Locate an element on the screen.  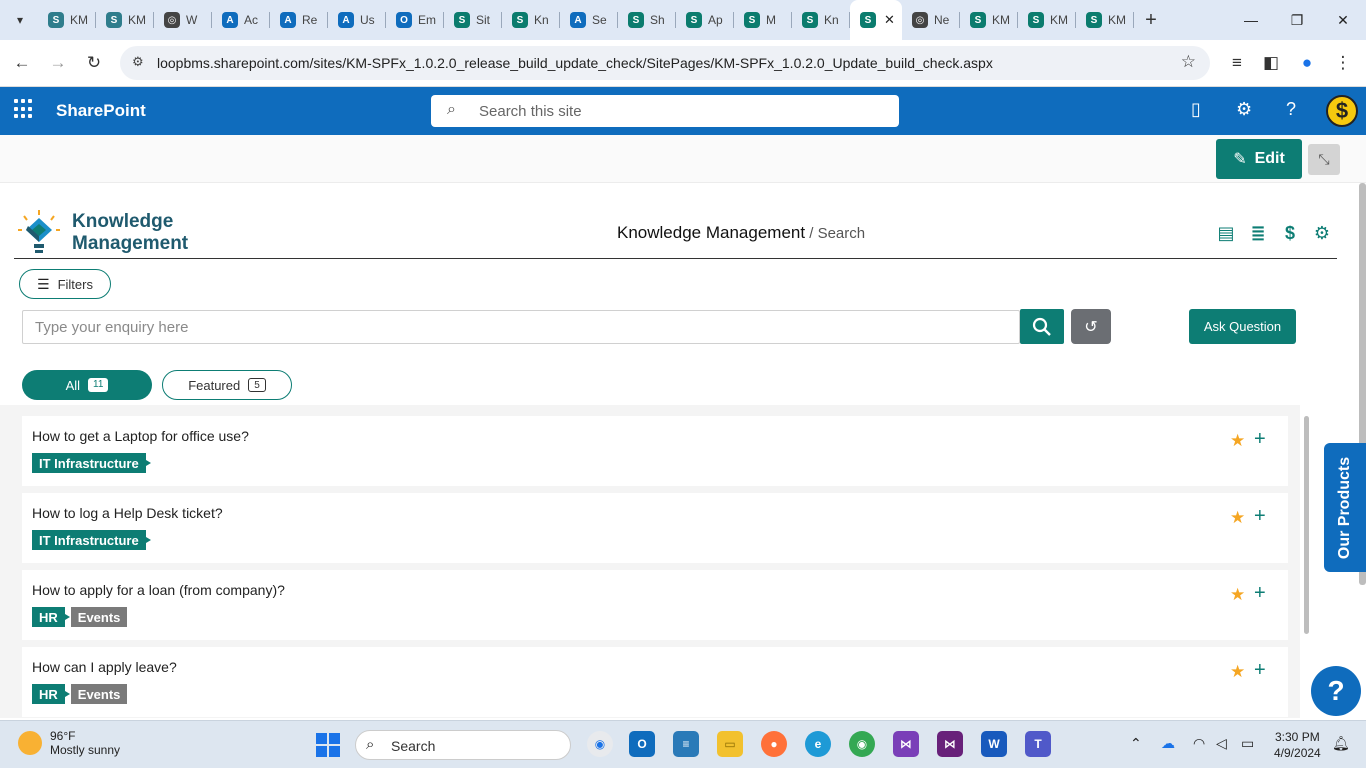
question-title: How can I apply leave? is located at coordinates (104, 667).